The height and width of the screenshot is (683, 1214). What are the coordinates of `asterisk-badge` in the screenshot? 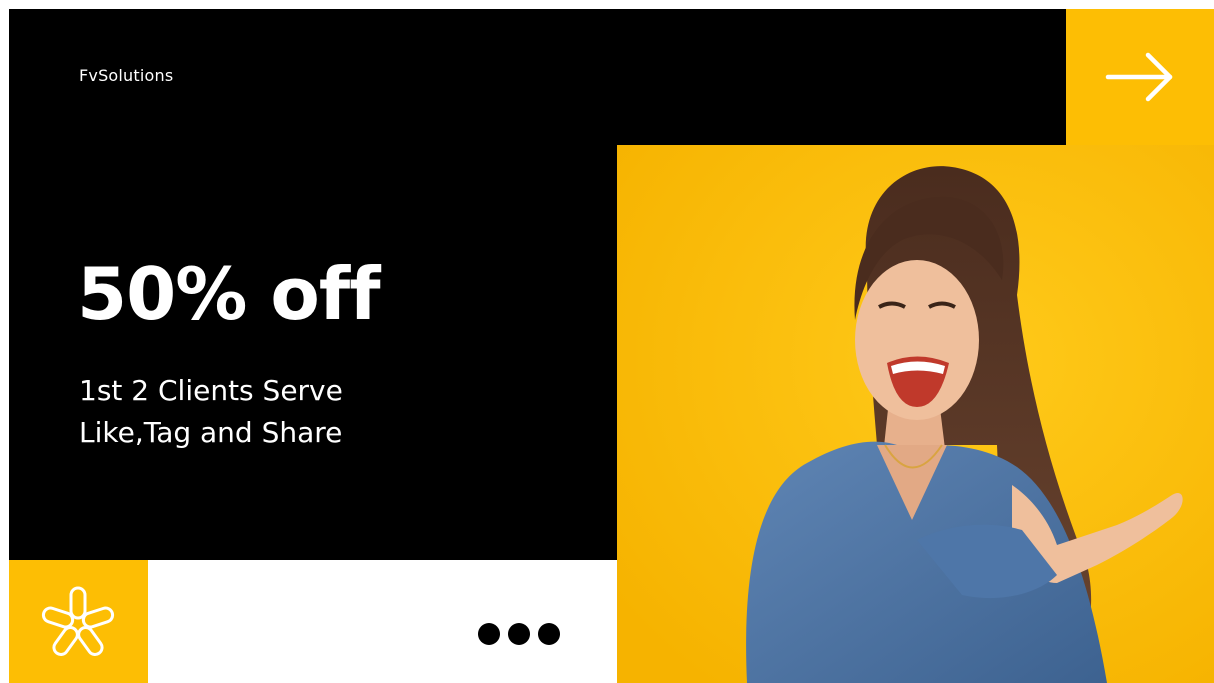 It's located at (78, 621).